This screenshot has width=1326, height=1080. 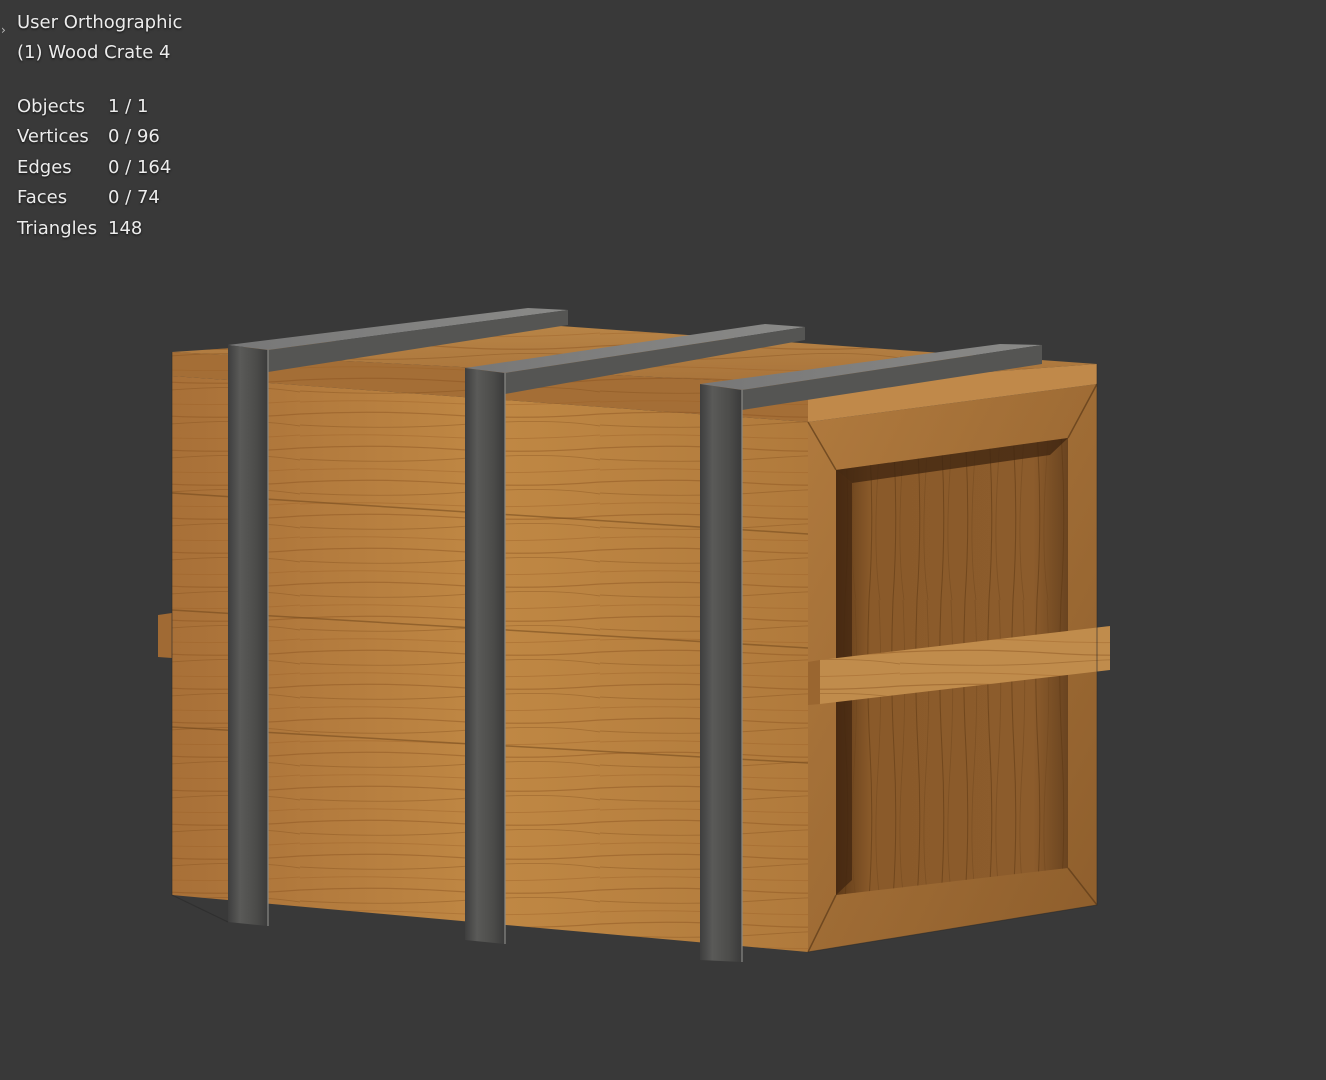 What do you see at coordinates (140, 167) in the screenshot?
I see `stat-value: 0 / 164` at bounding box center [140, 167].